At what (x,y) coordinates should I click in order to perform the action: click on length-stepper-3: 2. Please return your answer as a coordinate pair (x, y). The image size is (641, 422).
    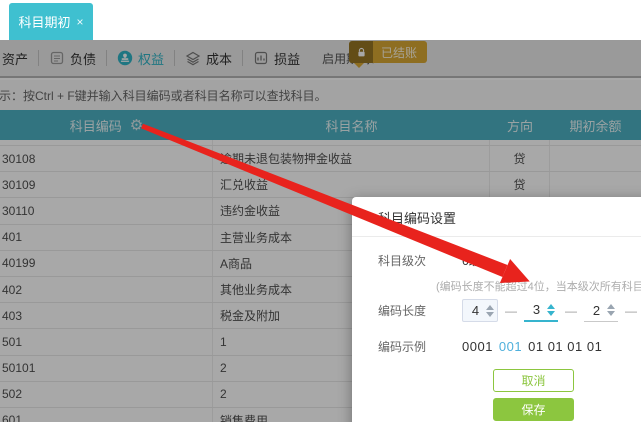
    Looking at the image, I should click on (601, 311).